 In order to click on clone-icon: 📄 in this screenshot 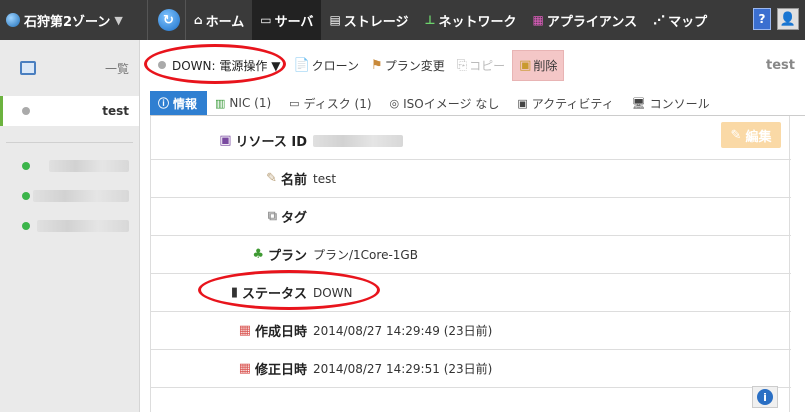, I will do `click(301, 65)`.